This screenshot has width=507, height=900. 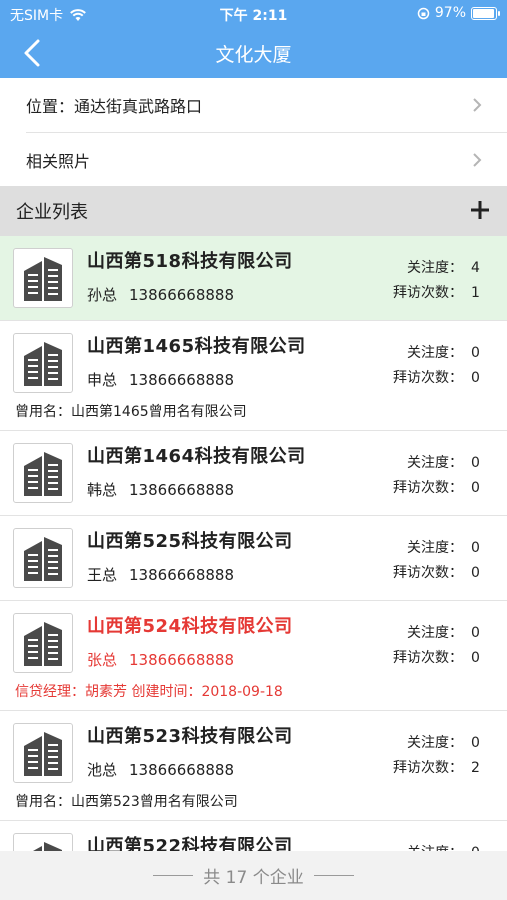 What do you see at coordinates (102, 660) in the screenshot?
I see `contact-name: 张总` at bounding box center [102, 660].